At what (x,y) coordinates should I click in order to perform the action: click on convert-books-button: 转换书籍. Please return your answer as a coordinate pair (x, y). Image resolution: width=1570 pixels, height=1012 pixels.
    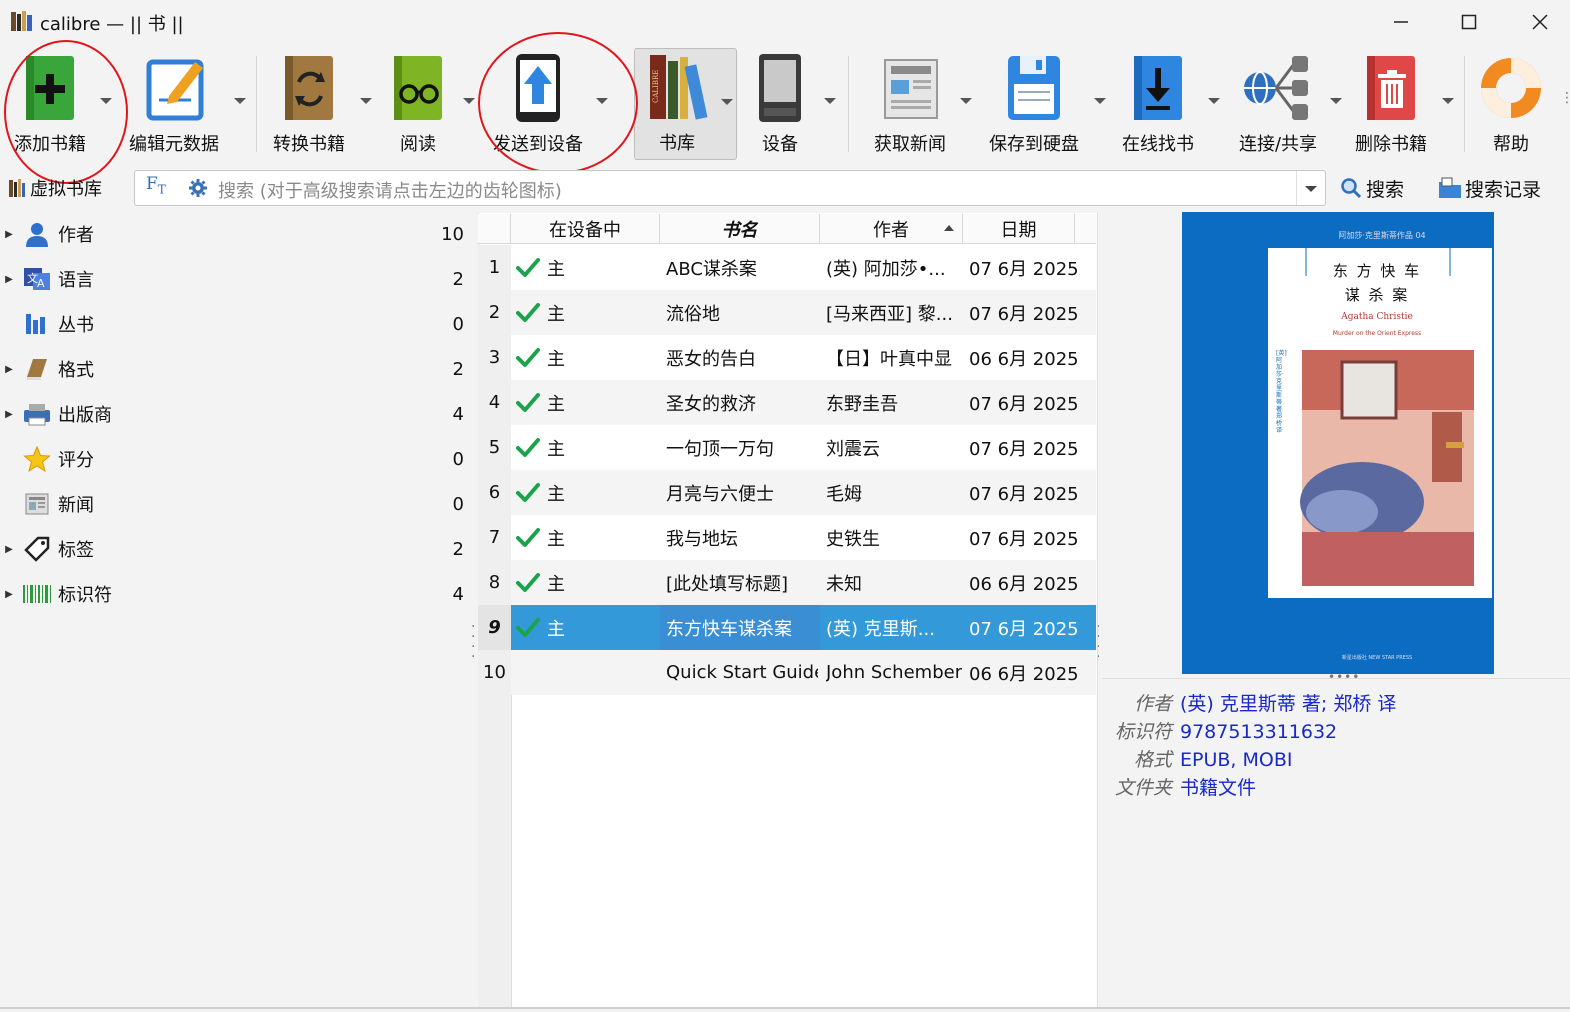
    Looking at the image, I should click on (309, 105).